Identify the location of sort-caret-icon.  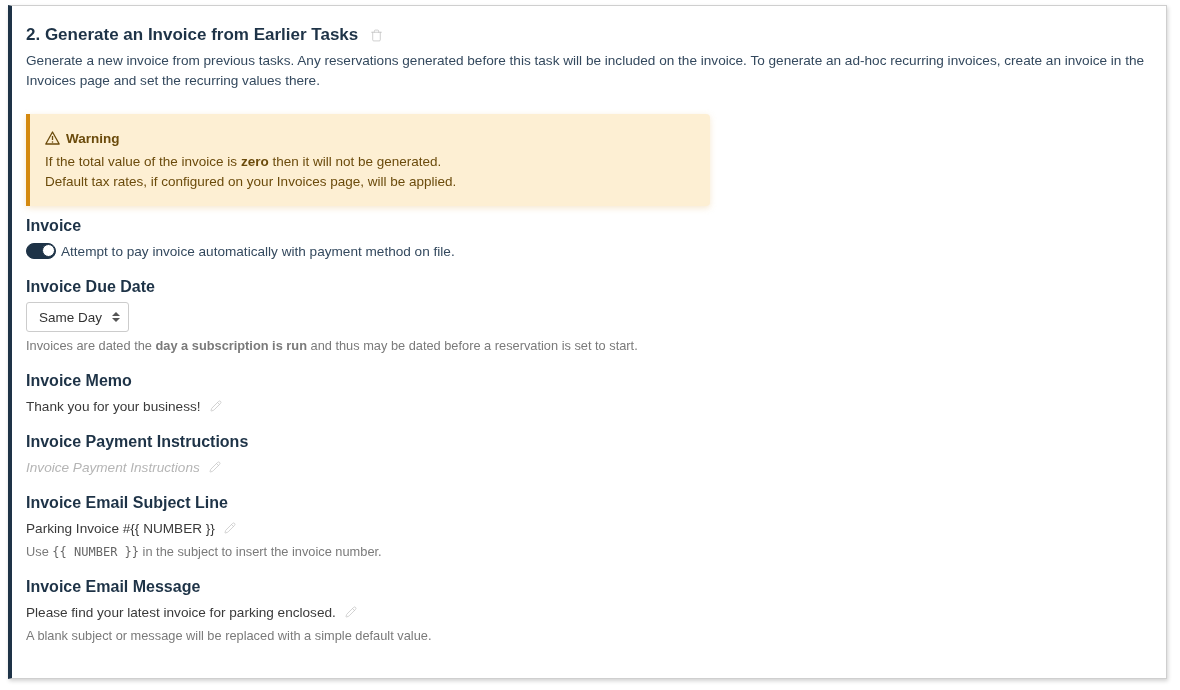
(116, 317).